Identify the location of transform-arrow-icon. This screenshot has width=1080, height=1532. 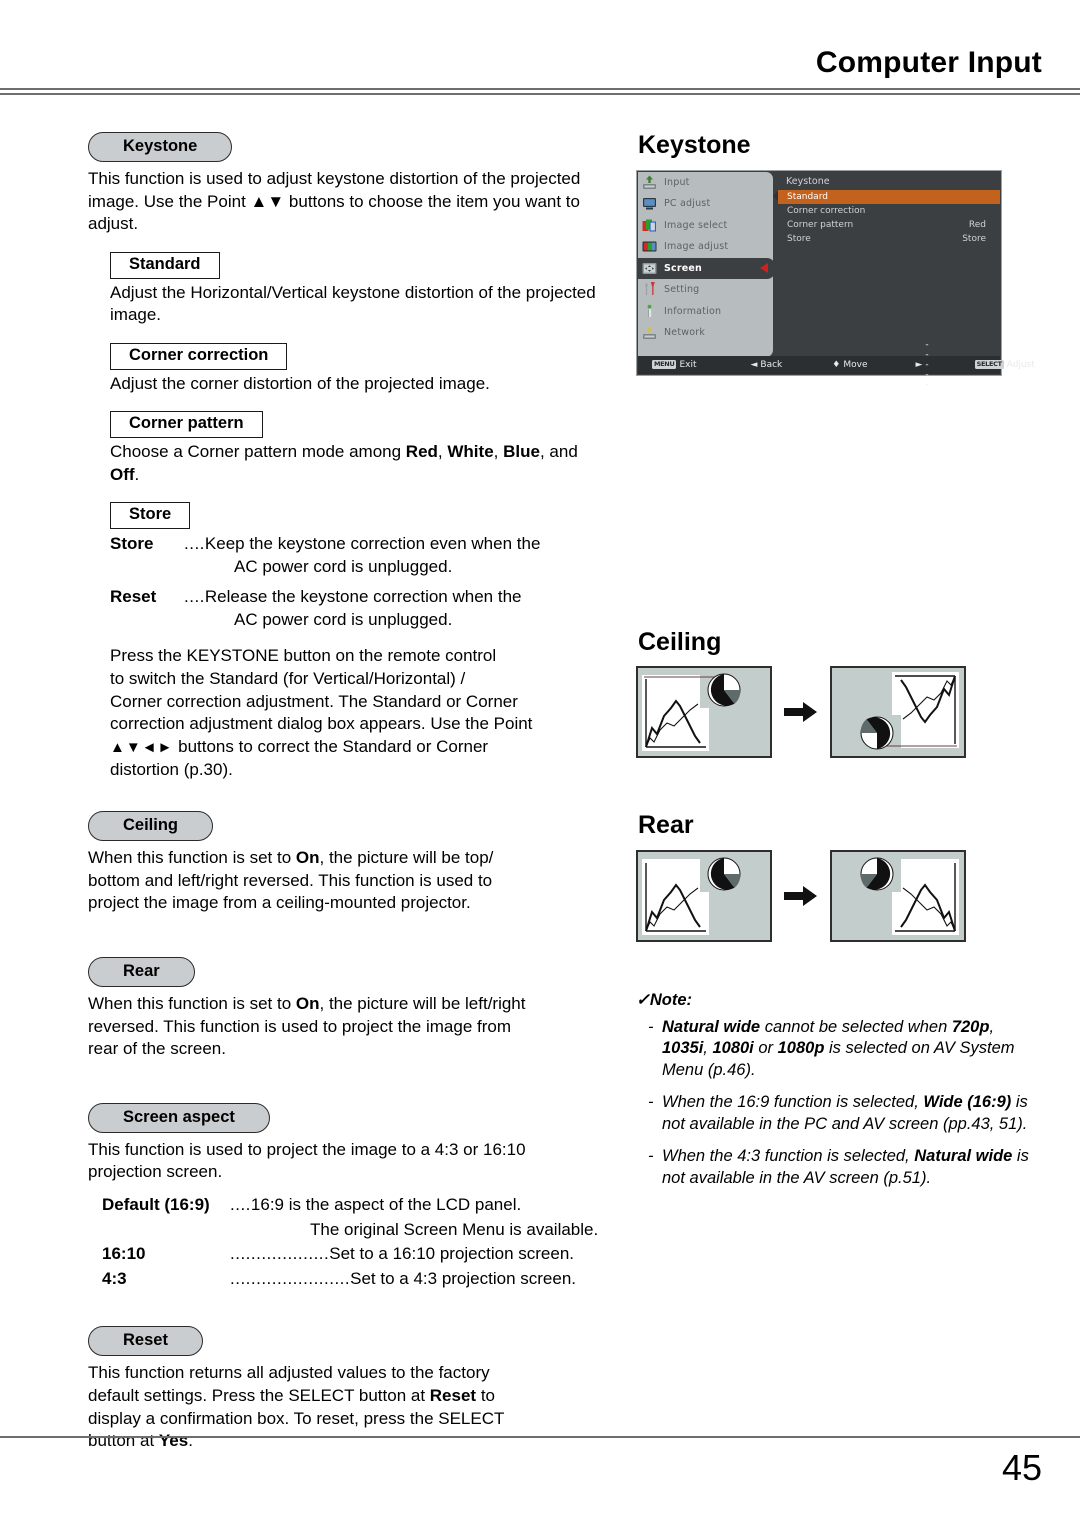
(801, 712).